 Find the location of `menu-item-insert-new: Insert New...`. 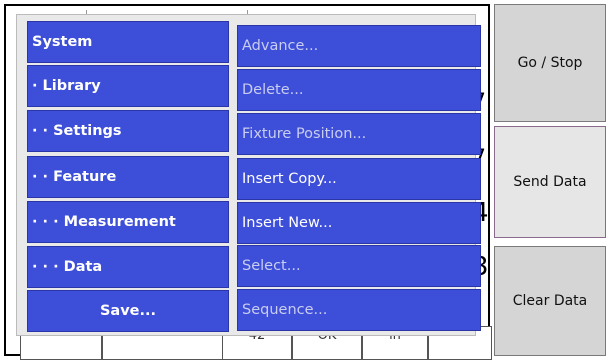

menu-item-insert-new: Insert New... is located at coordinates (359, 223).